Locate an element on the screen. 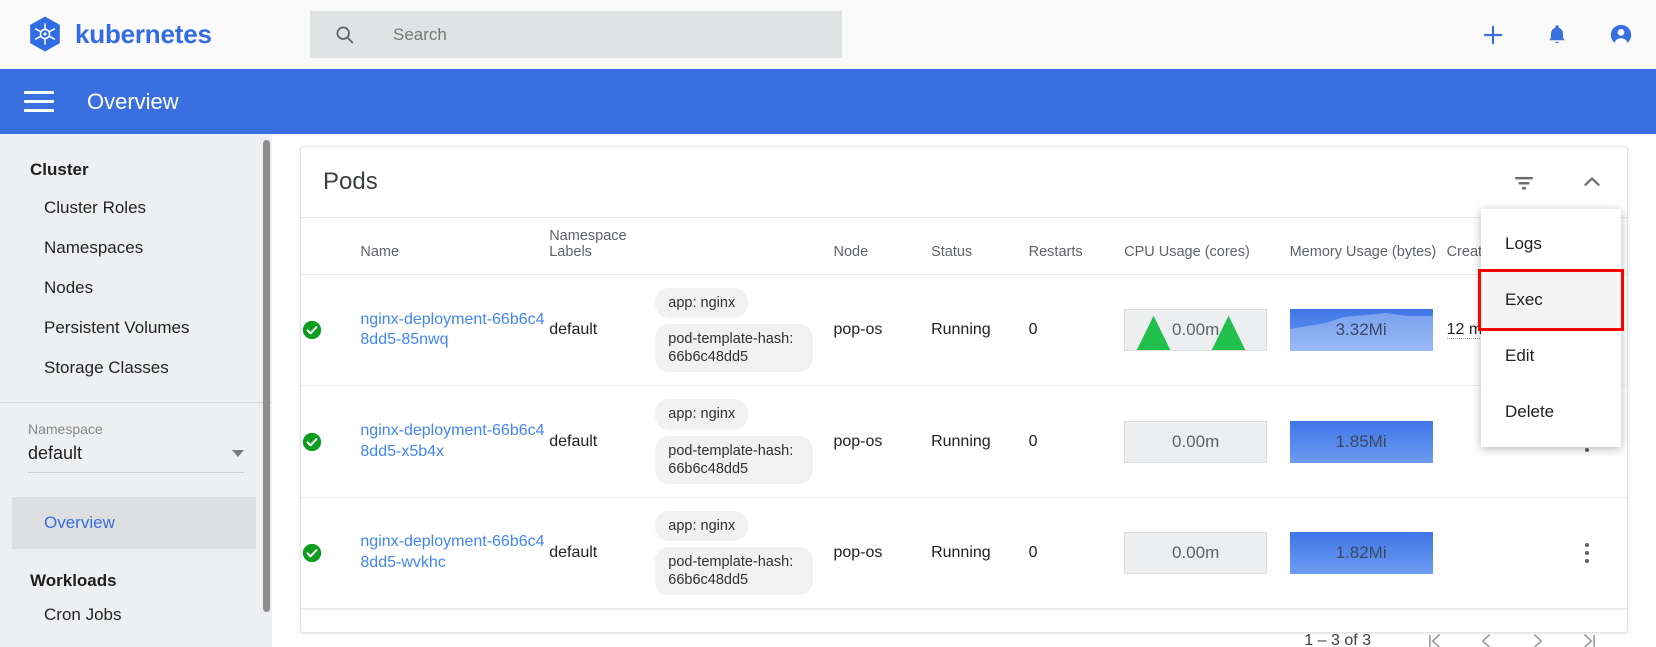 The height and width of the screenshot is (647, 1656). menu-item-edit: Edit is located at coordinates (1551, 356).